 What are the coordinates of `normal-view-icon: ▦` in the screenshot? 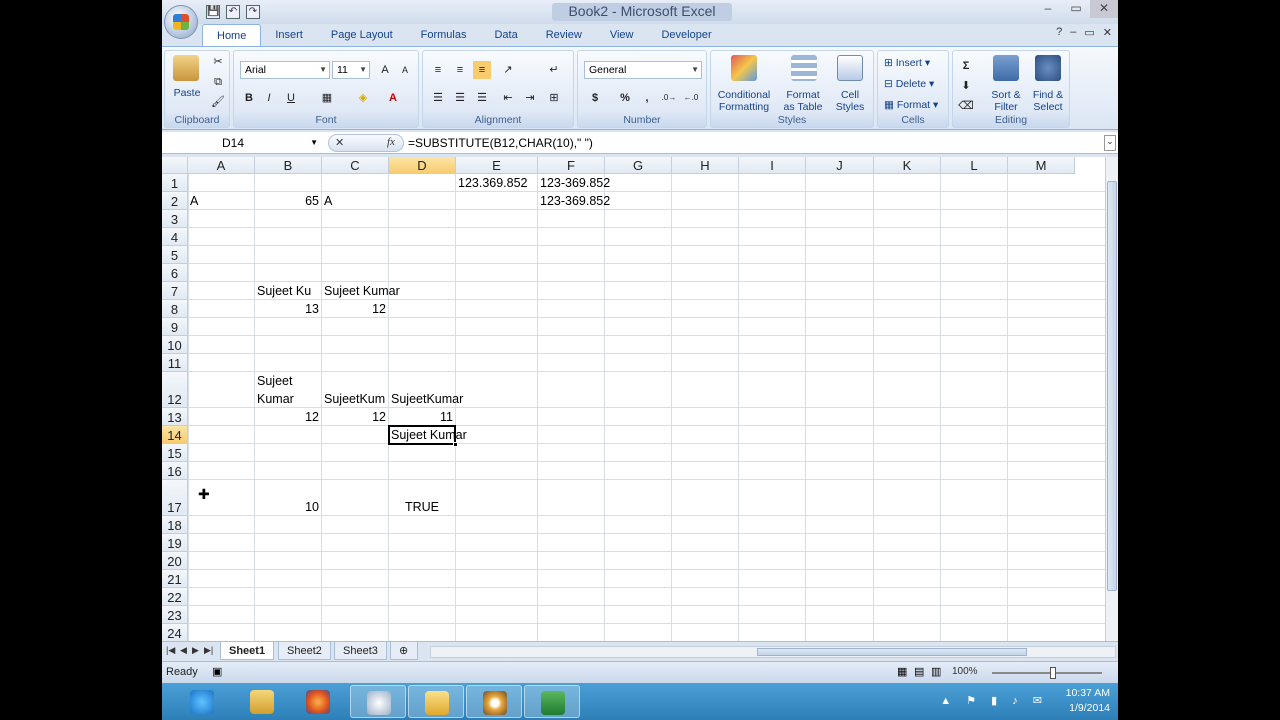 It's located at (902, 671).